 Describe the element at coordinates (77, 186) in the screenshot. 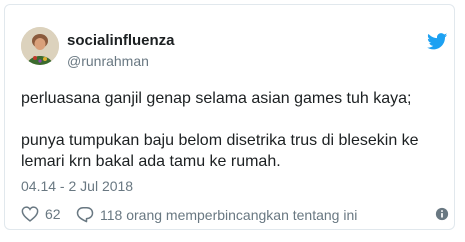

I see `tweet-timestamp: 04.14 - 2 Jul 2018` at that location.